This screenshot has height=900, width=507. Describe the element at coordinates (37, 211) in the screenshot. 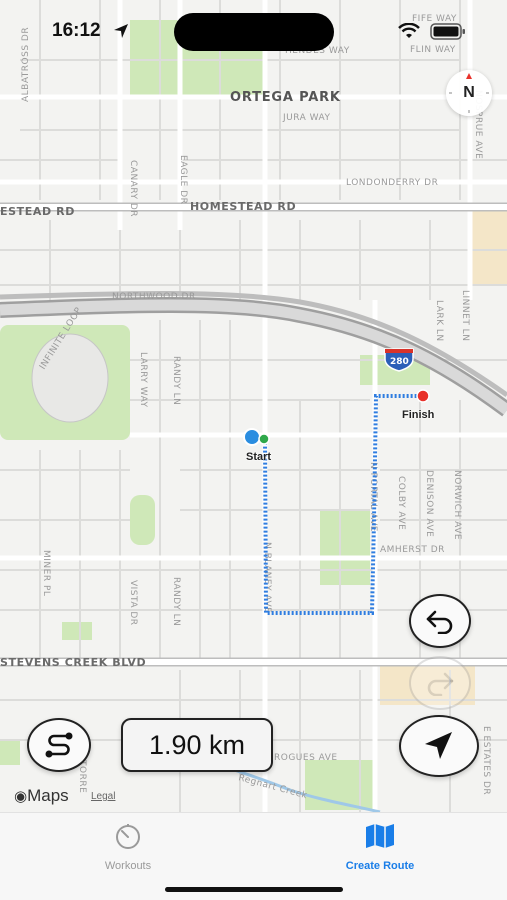

I see `street-label: ESTEAD RD` at that location.